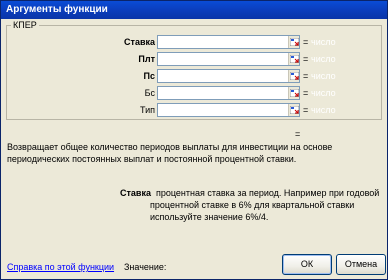 The image size is (388, 280). Describe the element at coordinates (298, 134) in the screenshot. I see `function-result-equals: =` at that location.